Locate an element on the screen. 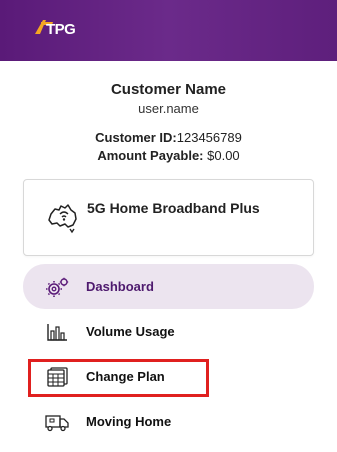 The image size is (337, 452). plan-cards-icon is located at coordinates (57, 376).